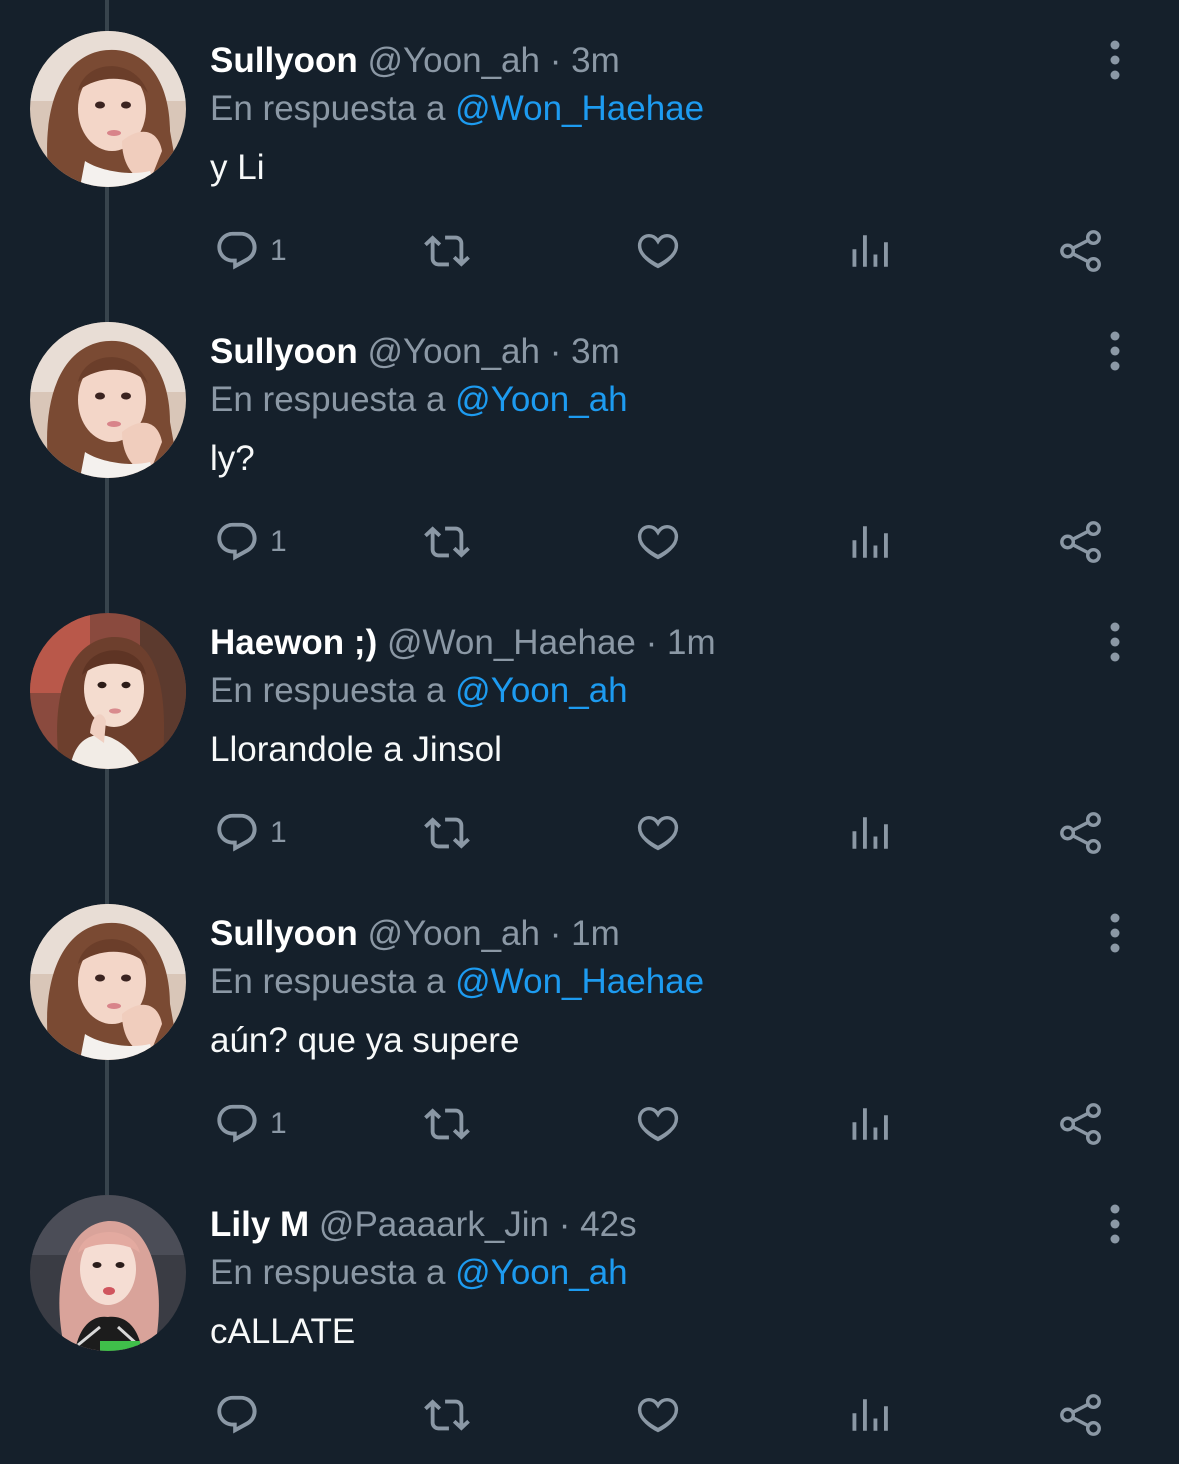  What do you see at coordinates (365, 1040) in the screenshot?
I see `tweet-text: aún? que ya supere` at bounding box center [365, 1040].